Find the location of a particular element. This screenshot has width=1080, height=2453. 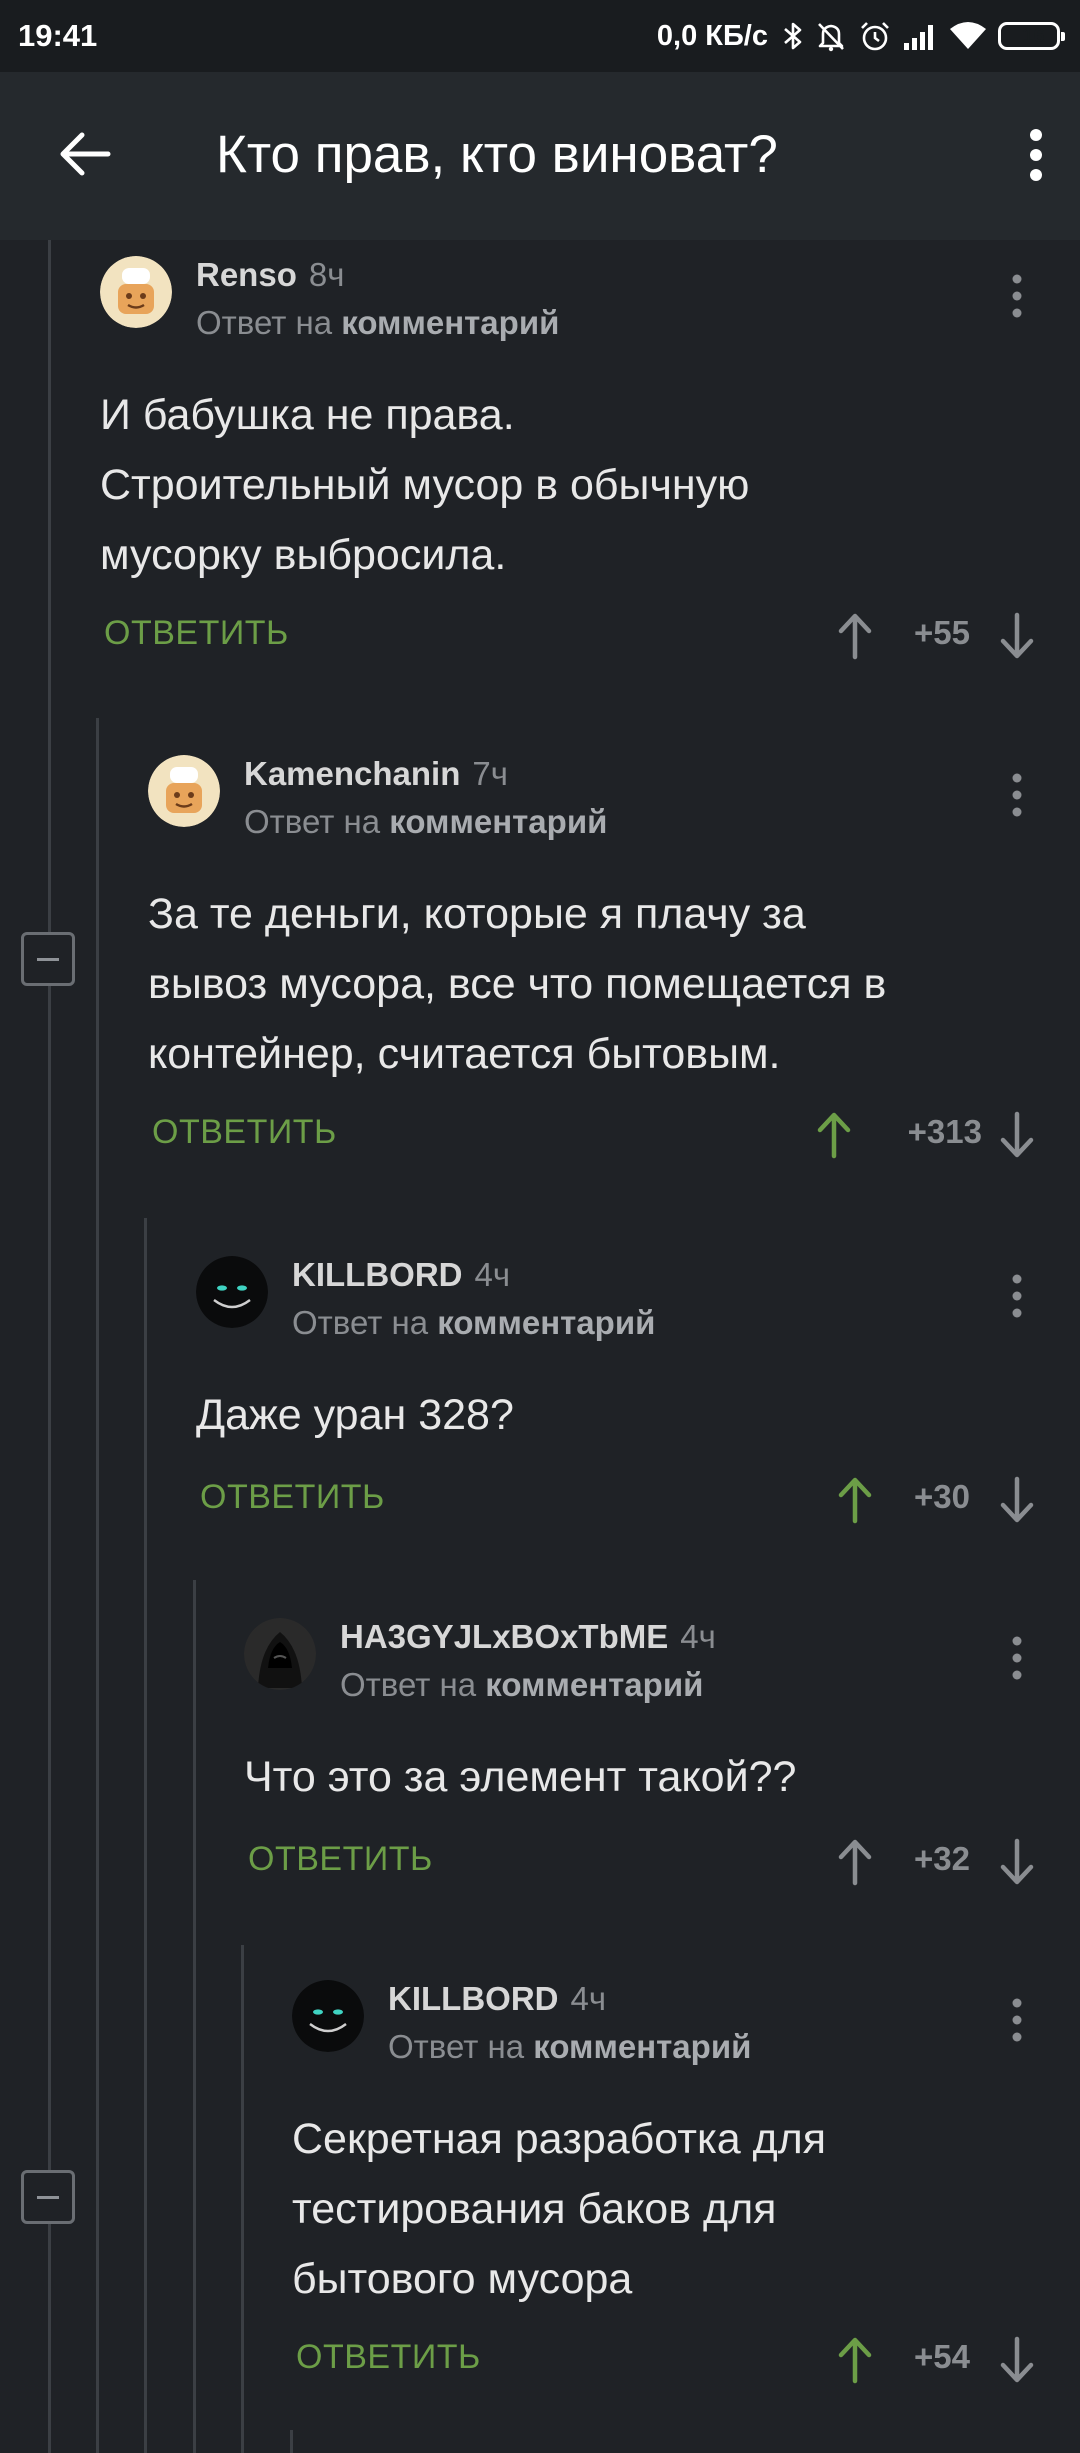

username: Kamenchanin is located at coordinates (352, 773).